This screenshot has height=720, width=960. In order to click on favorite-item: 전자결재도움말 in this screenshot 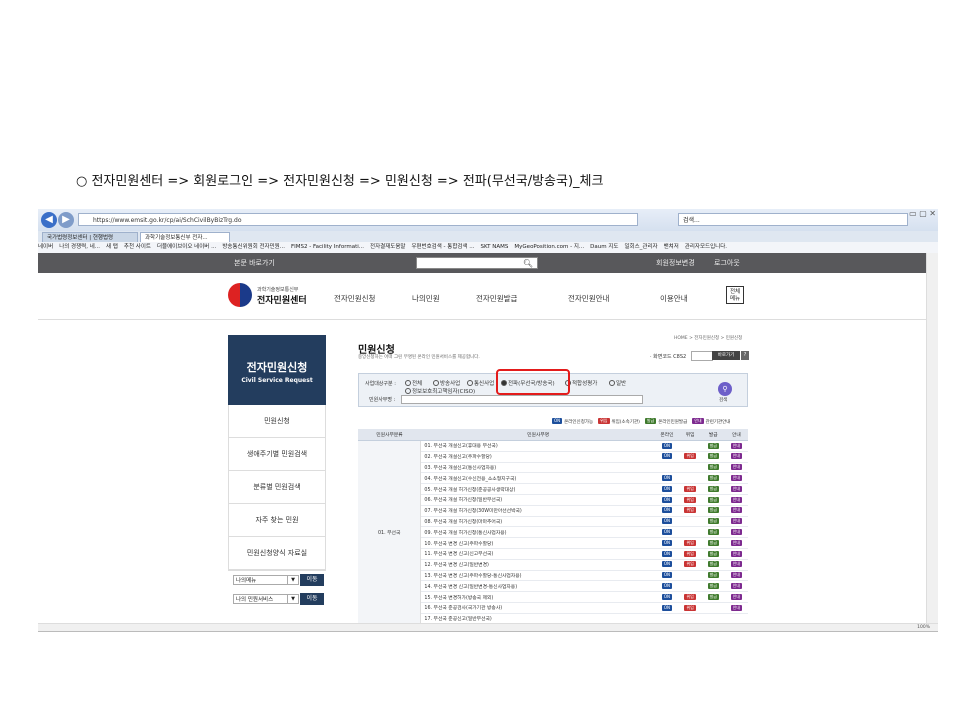, I will do `click(387, 247)`.